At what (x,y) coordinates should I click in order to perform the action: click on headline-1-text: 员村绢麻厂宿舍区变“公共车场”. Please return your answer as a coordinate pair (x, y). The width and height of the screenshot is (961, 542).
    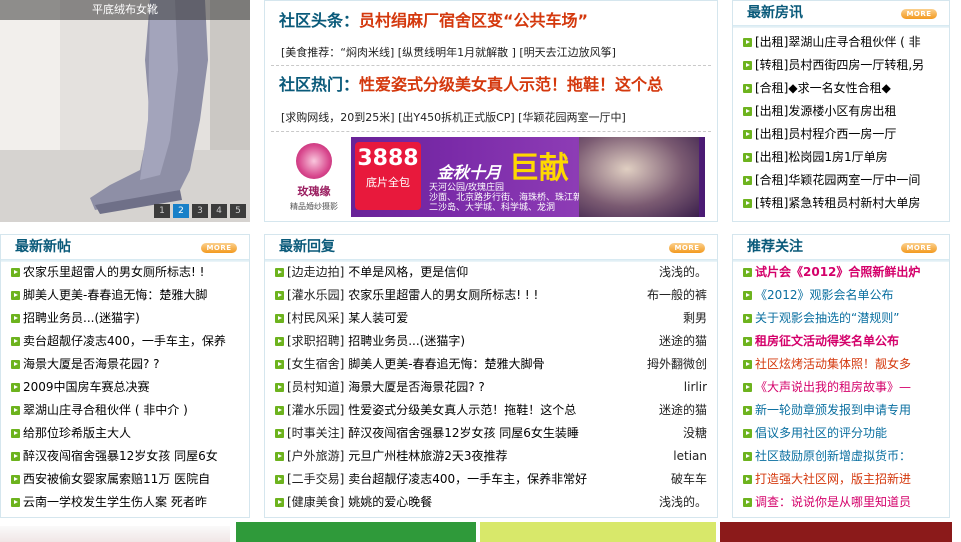
    Looking at the image, I should click on (473, 20).